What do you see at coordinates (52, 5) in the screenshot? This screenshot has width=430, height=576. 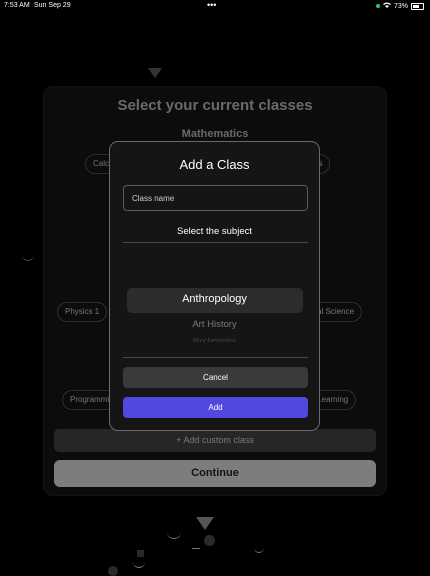 I see `status-date: Sun Sep 29` at bounding box center [52, 5].